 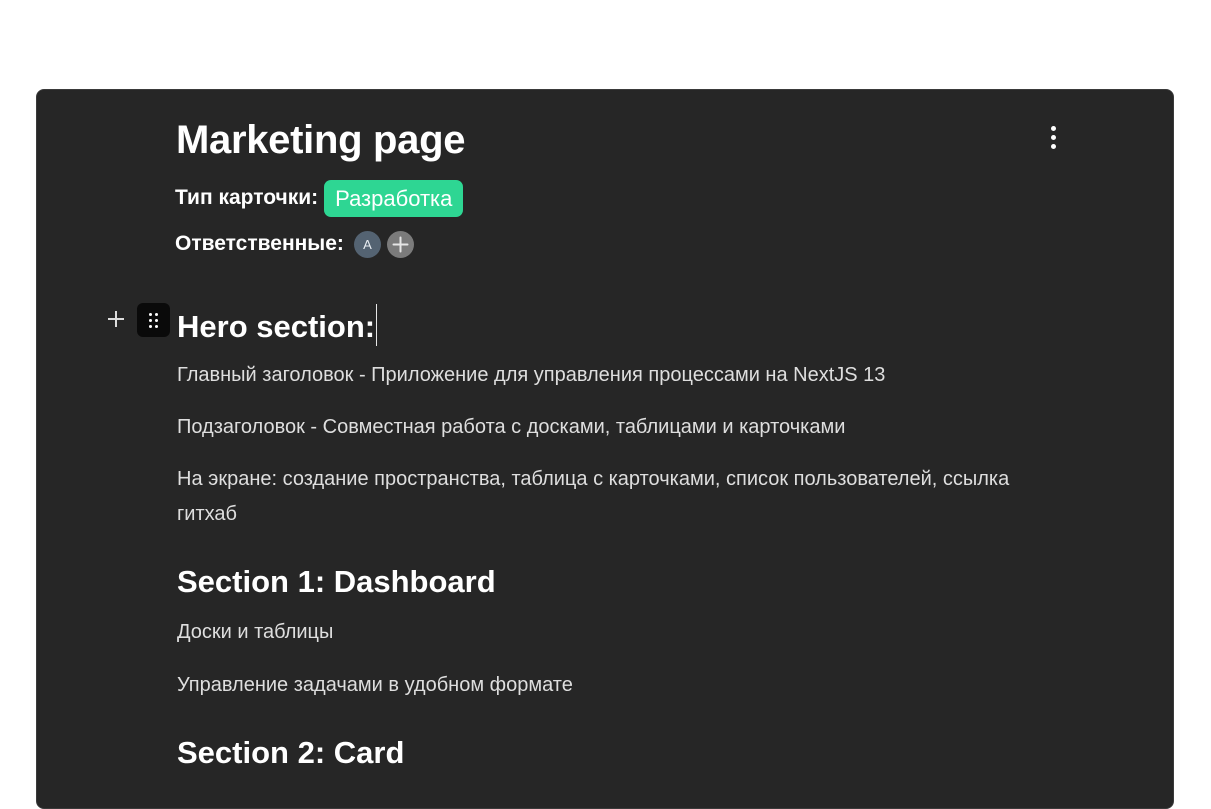 I want to click on avatar: A, so click(x=367, y=244).